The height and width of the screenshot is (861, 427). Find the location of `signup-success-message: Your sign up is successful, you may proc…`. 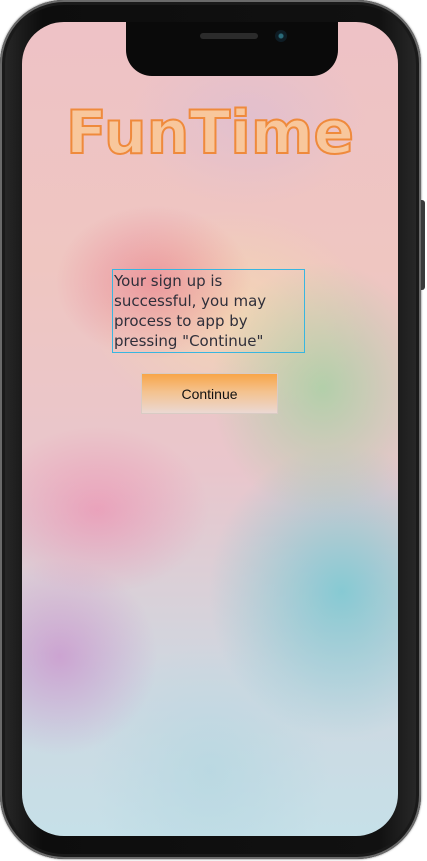

signup-success-message: Your sign up is successful, you may proc… is located at coordinates (208, 311).